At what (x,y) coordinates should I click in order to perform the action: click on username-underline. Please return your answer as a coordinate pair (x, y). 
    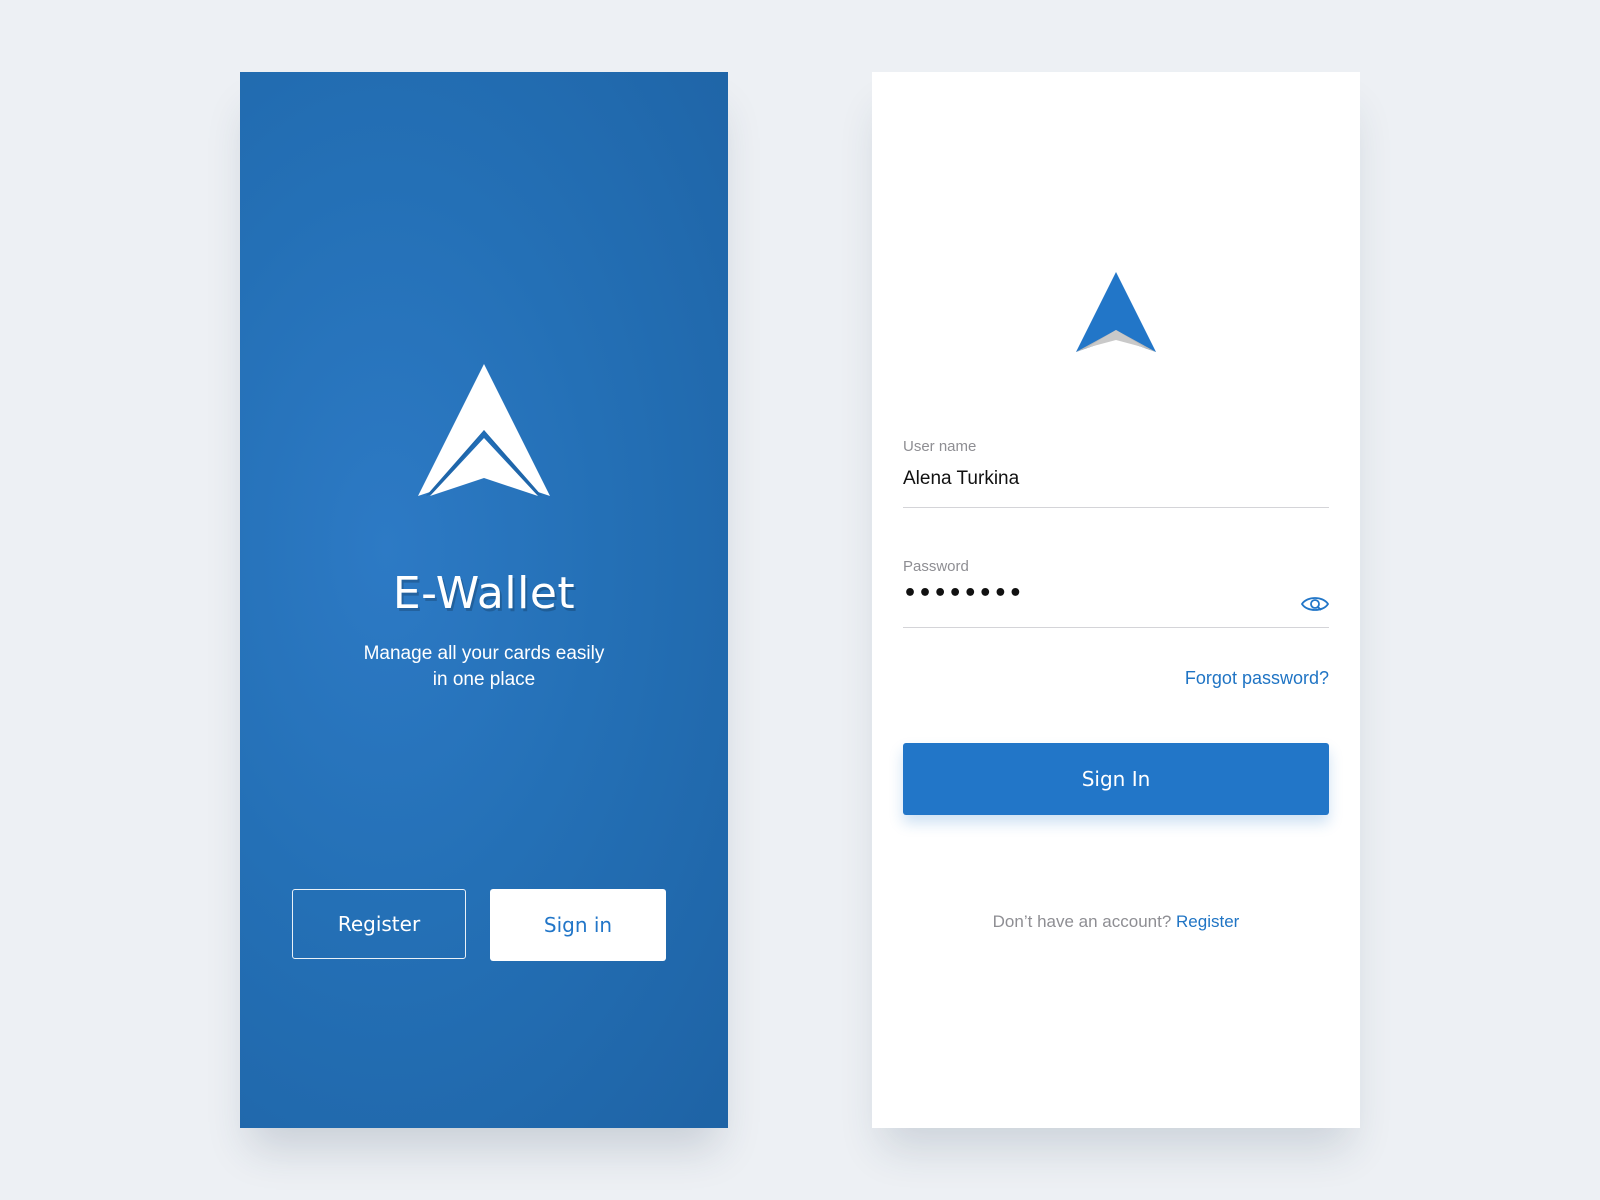
    Looking at the image, I should click on (1116, 507).